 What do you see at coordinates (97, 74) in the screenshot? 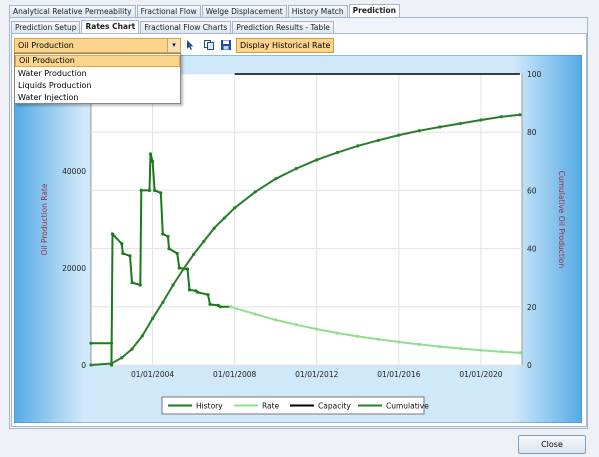
I see `dropdown-option-water-production: Water Production` at bounding box center [97, 74].